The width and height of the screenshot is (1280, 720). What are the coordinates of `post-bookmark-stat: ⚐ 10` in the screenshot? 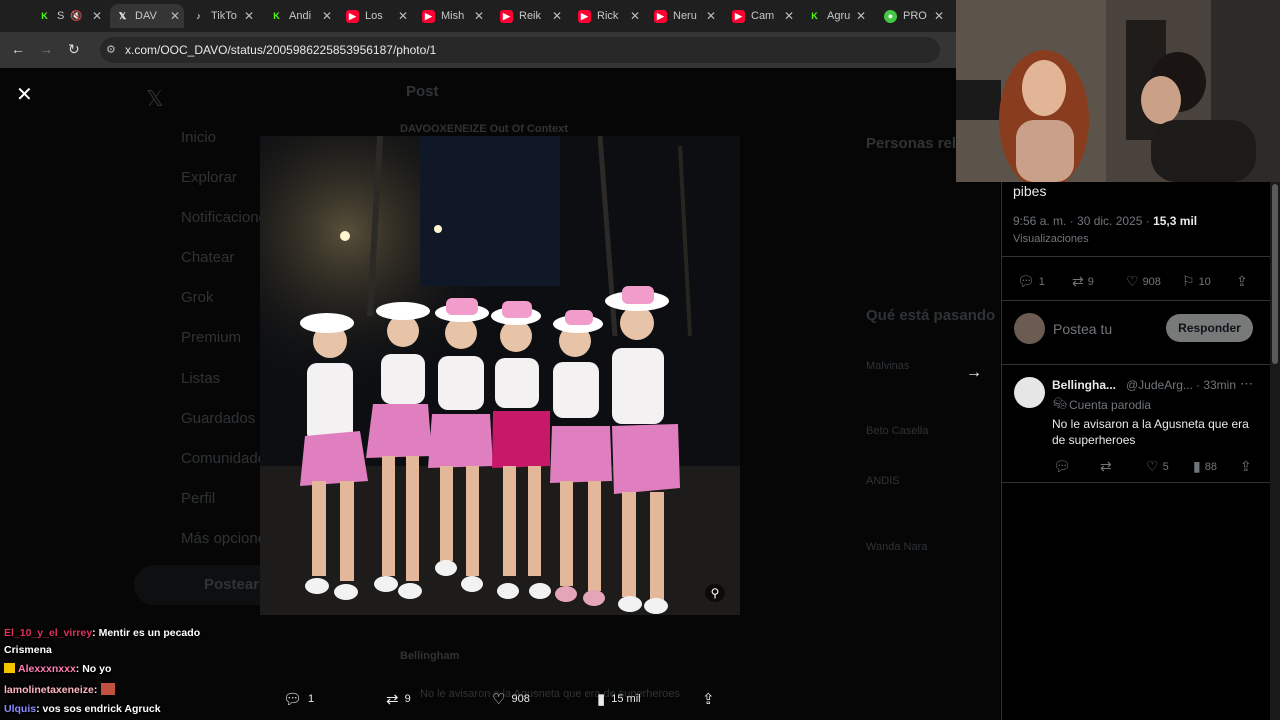 It's located at (1196, 281).